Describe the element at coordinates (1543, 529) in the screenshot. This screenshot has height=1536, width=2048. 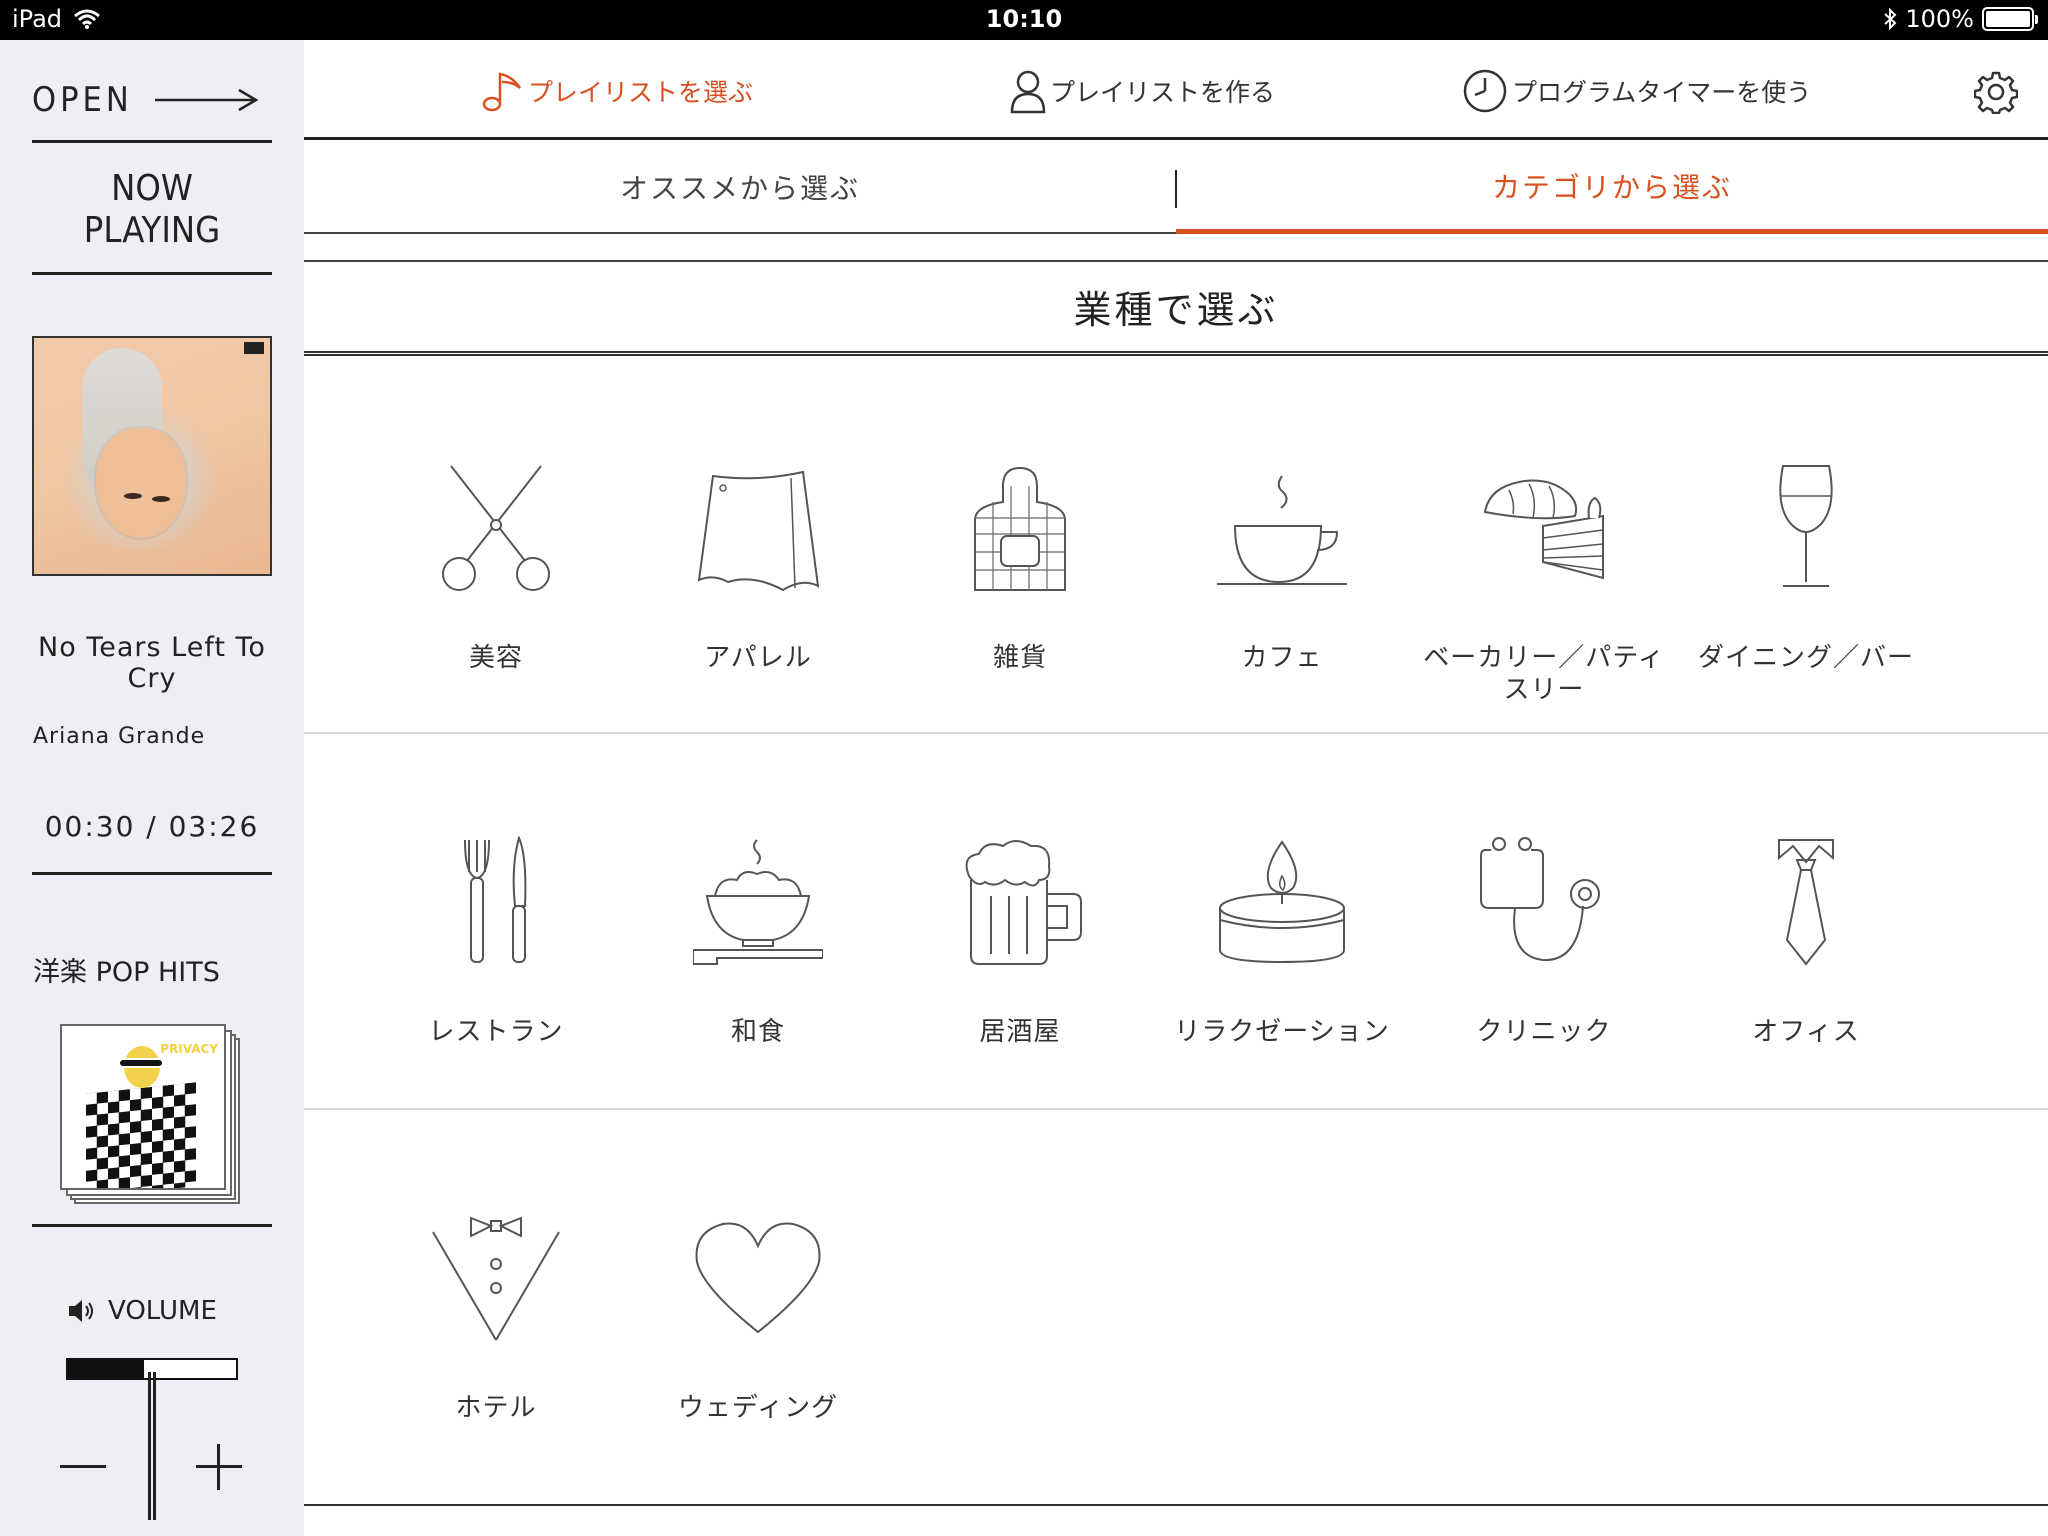
I see `bread-cake-icon` at that location.